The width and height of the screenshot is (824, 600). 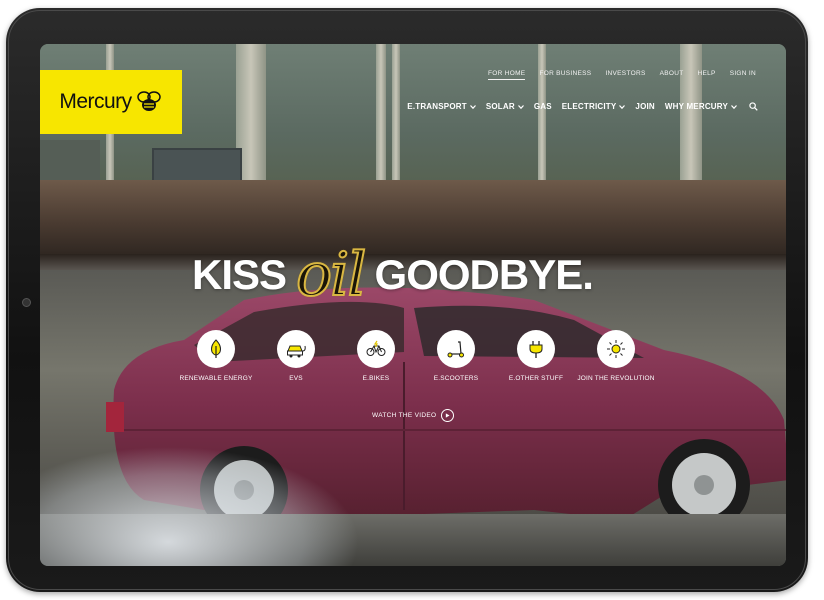 What do you see at coordinates (743, 75) in the screenshot?
I see `top-nav-sign-in: SIGN IN` at bounding box center [743, 75].